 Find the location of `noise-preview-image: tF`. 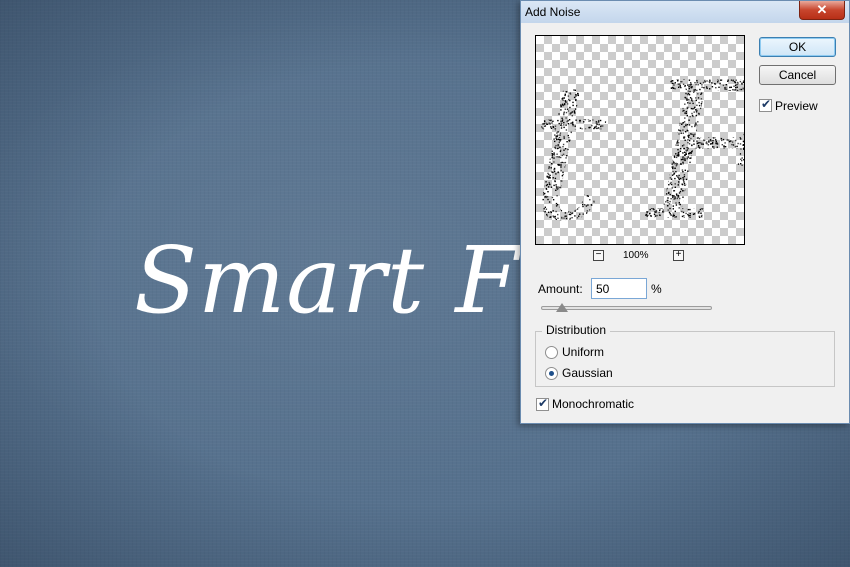

noise-preview-image: tF is located at coordinates (640, 143).